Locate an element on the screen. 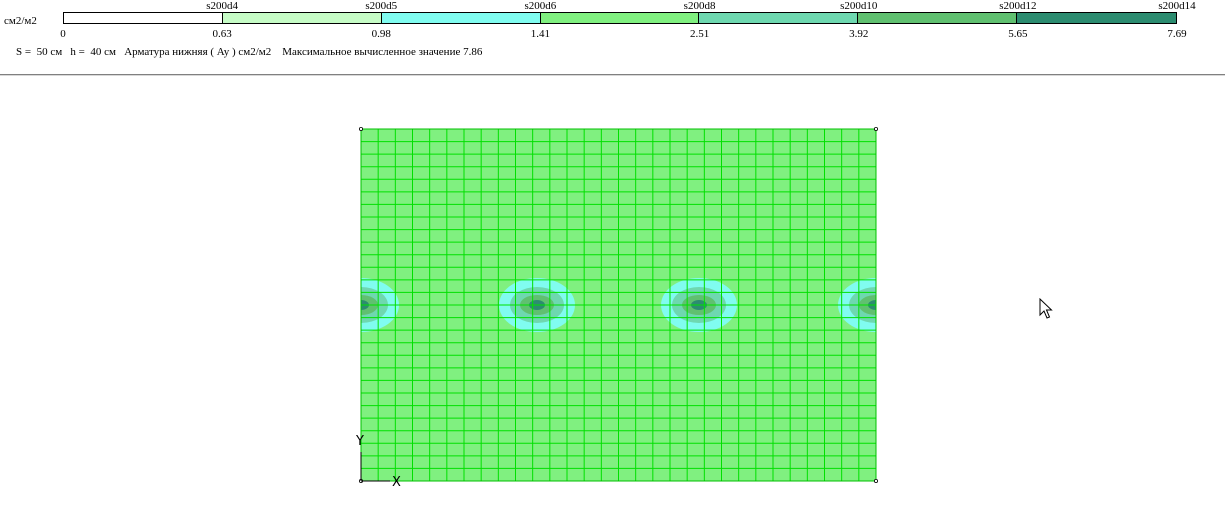 The image size is (1225, 521). axis-y-label: Y is located at coordinates (359, 441).